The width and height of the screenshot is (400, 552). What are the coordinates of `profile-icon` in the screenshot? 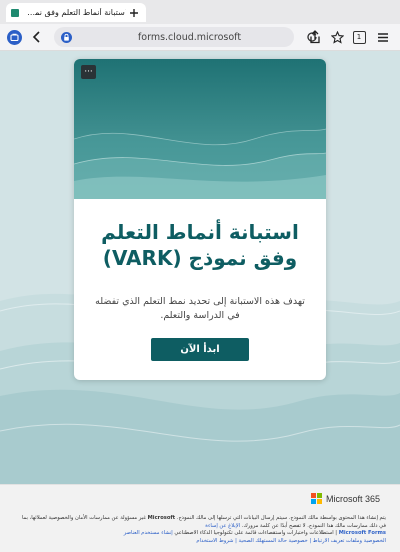 It's located at (14, 37).